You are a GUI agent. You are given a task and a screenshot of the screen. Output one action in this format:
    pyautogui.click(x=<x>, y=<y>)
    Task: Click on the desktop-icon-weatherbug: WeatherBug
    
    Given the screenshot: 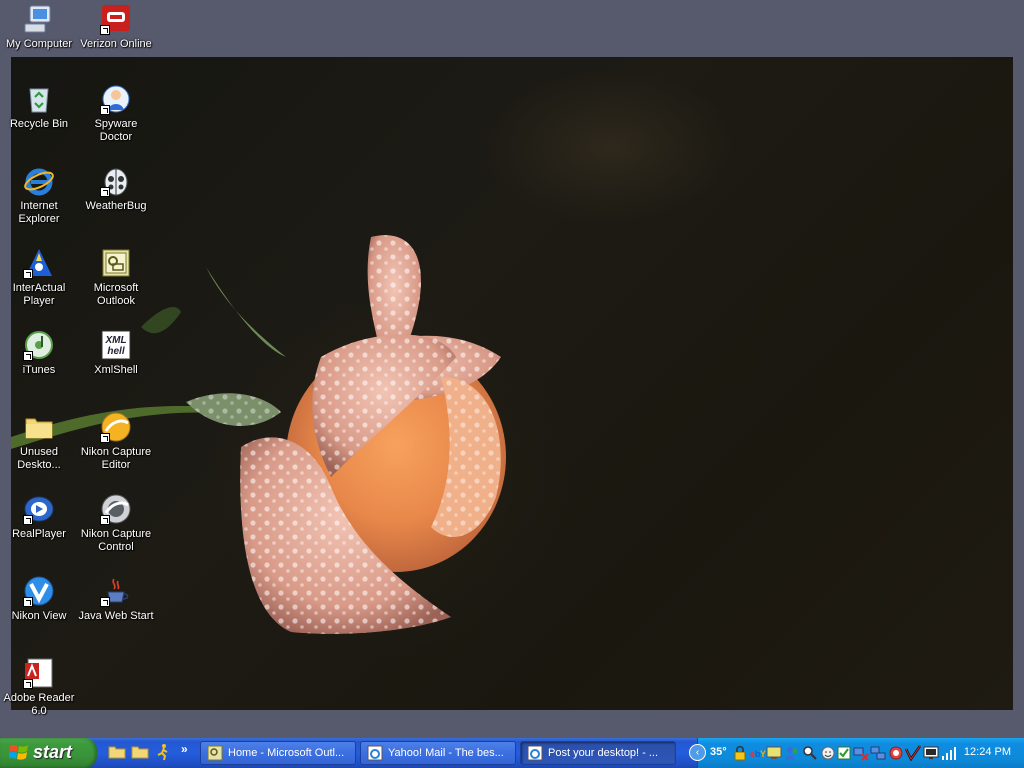 What is the action you would take?
    pyautogui.click(x=116, y=189)
    